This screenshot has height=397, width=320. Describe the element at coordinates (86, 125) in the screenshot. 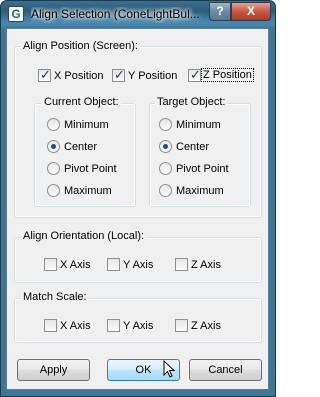

I see `current-minimum-label: Minimum` at that location.